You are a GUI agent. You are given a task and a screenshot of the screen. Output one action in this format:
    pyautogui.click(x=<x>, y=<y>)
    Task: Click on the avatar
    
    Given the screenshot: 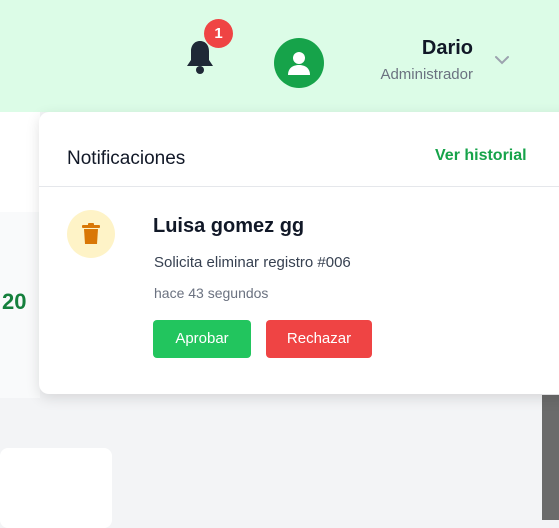 What is the action you would take?
    pyautogui.click(x=299, y=63)
    